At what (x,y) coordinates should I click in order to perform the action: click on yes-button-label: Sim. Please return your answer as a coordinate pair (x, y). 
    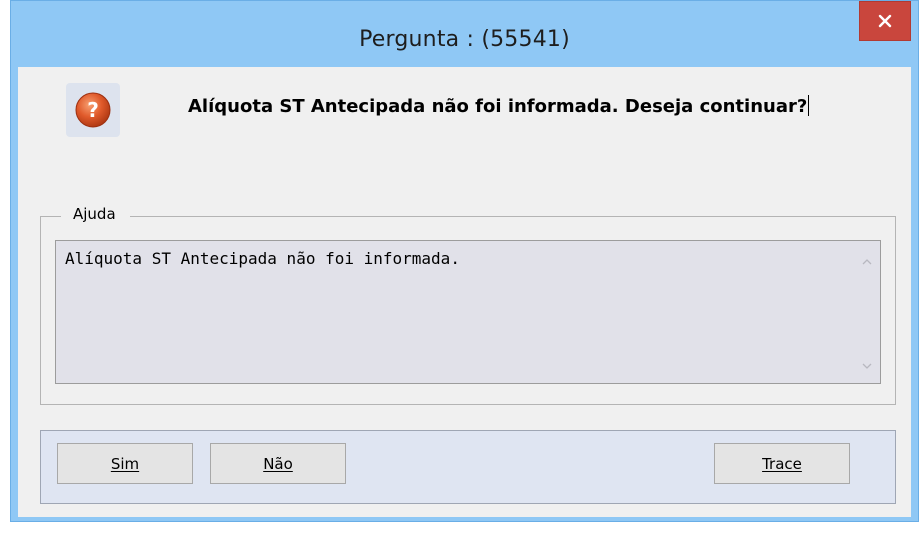
    Looking at the image, I should click on (125, 463).